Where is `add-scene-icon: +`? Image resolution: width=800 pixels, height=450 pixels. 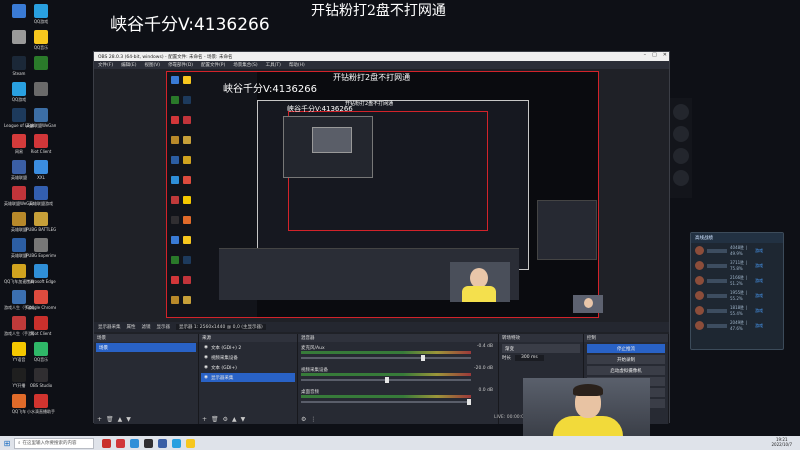 add-scene-icon: + is located at coordinates (99, 419).